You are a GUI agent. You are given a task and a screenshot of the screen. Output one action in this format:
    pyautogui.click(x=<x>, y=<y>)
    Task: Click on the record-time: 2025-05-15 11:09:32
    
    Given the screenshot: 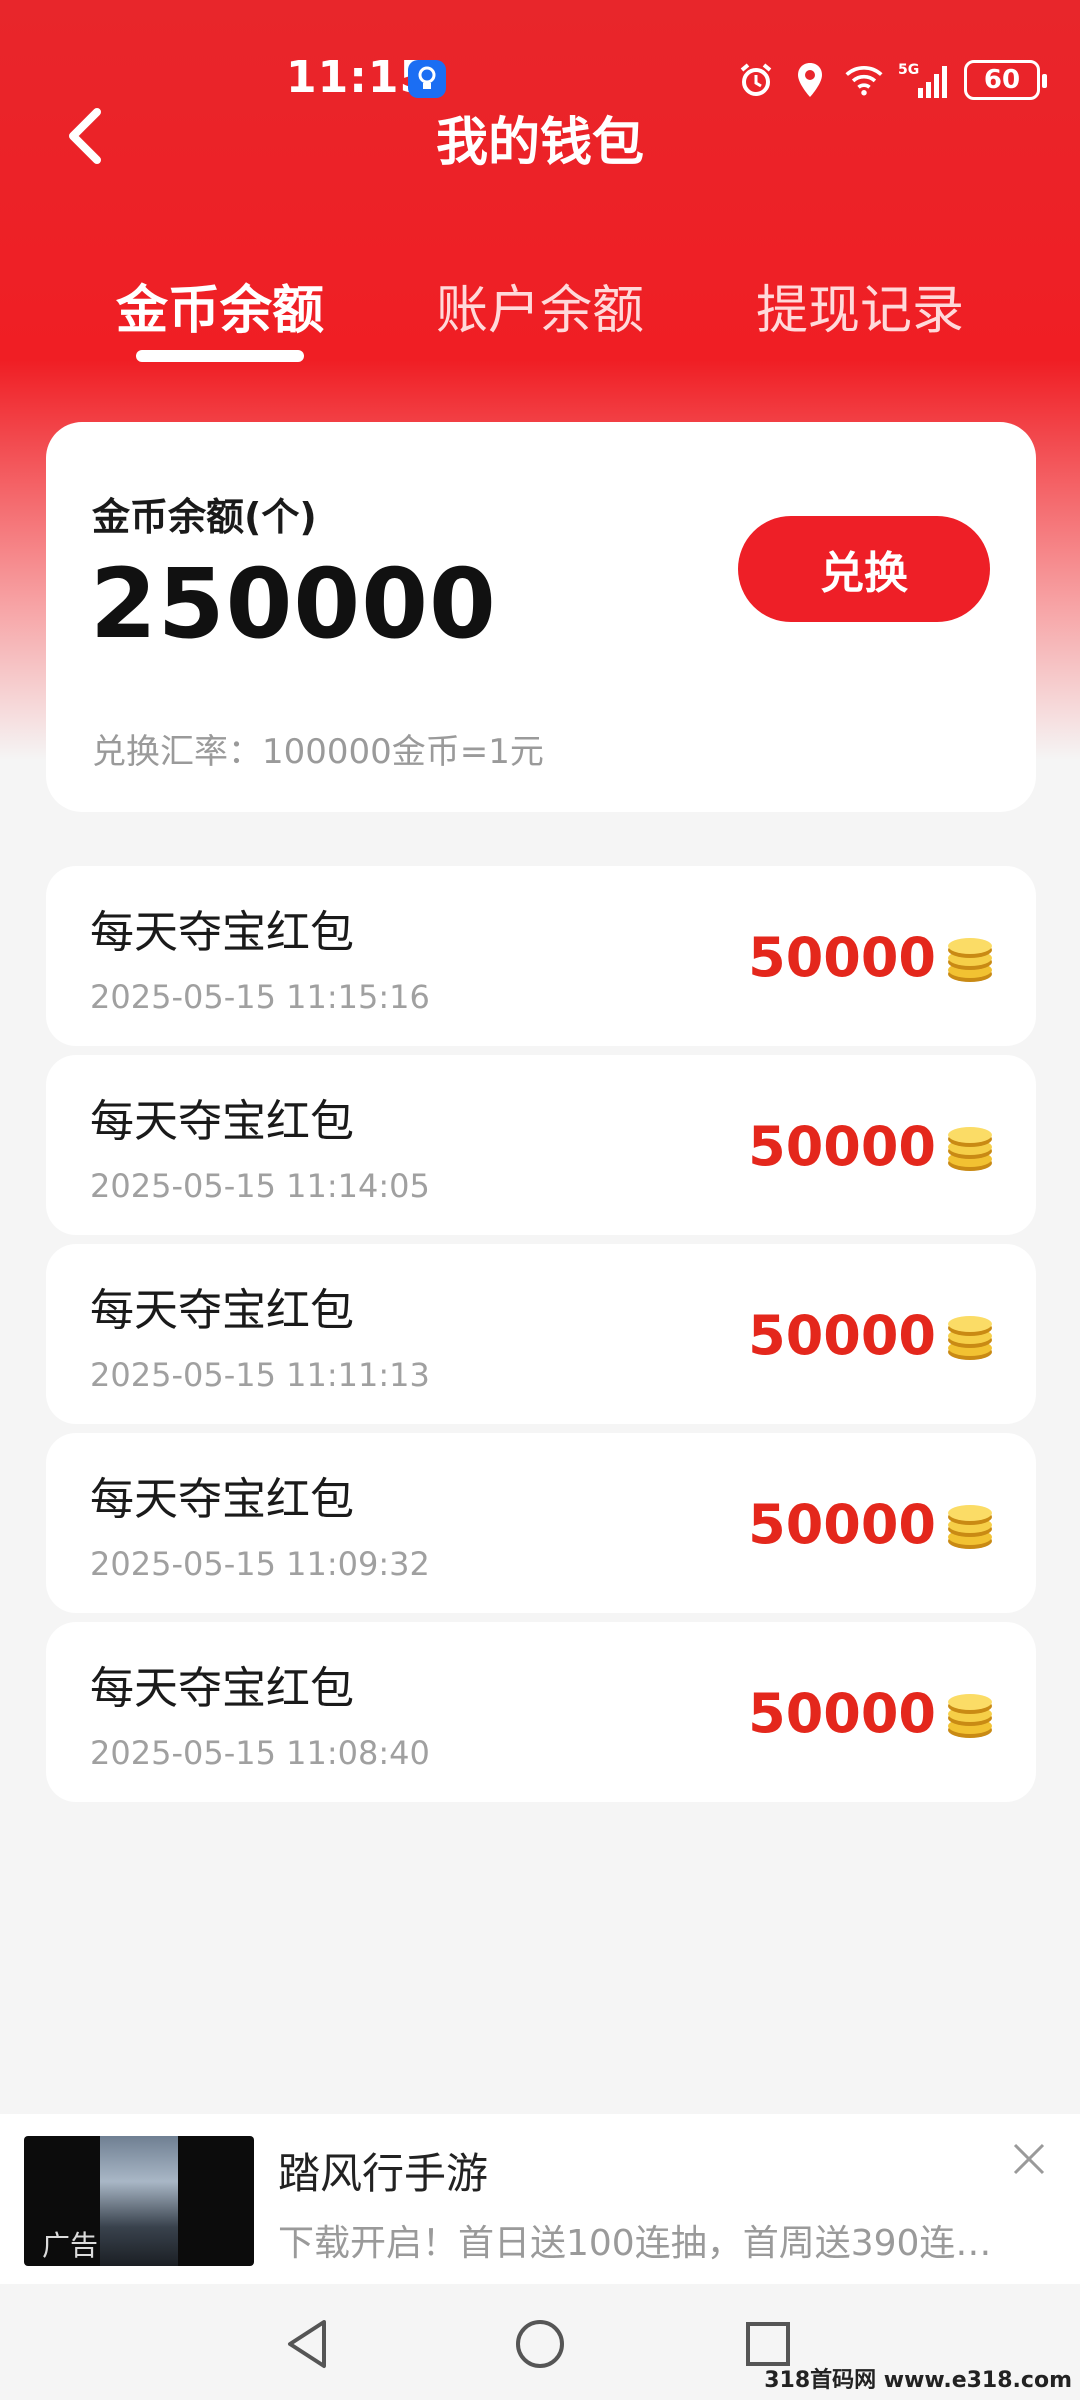 What is the action you would take?
    pyautogui.click(x=260, y=1564)
    